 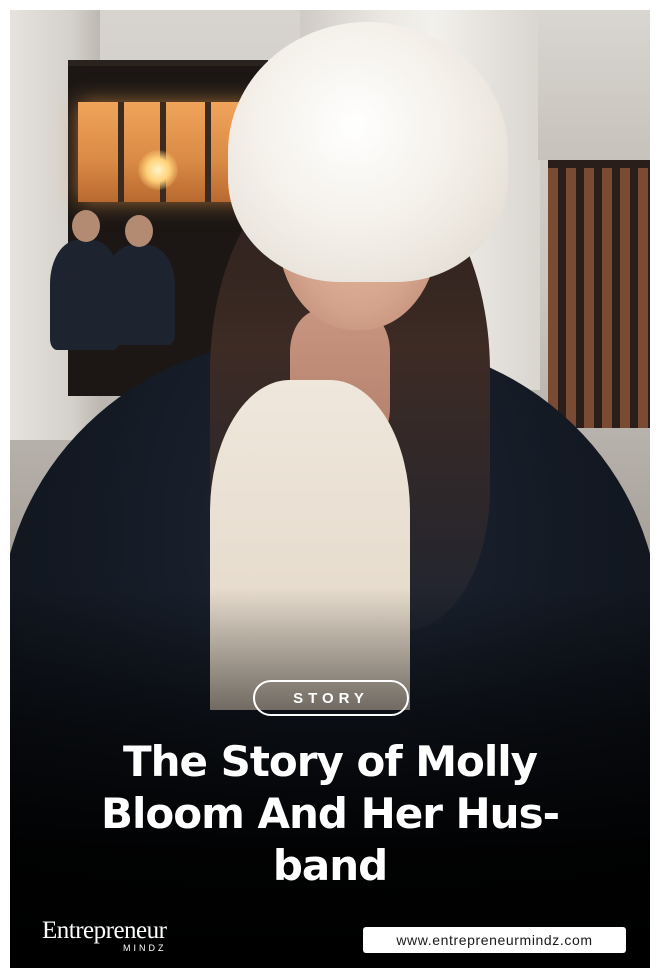 What do you see at coordinates (144, 948) in the screenshot?
I see `brand-subname: MINDZ` at bounding box center [144, 948].